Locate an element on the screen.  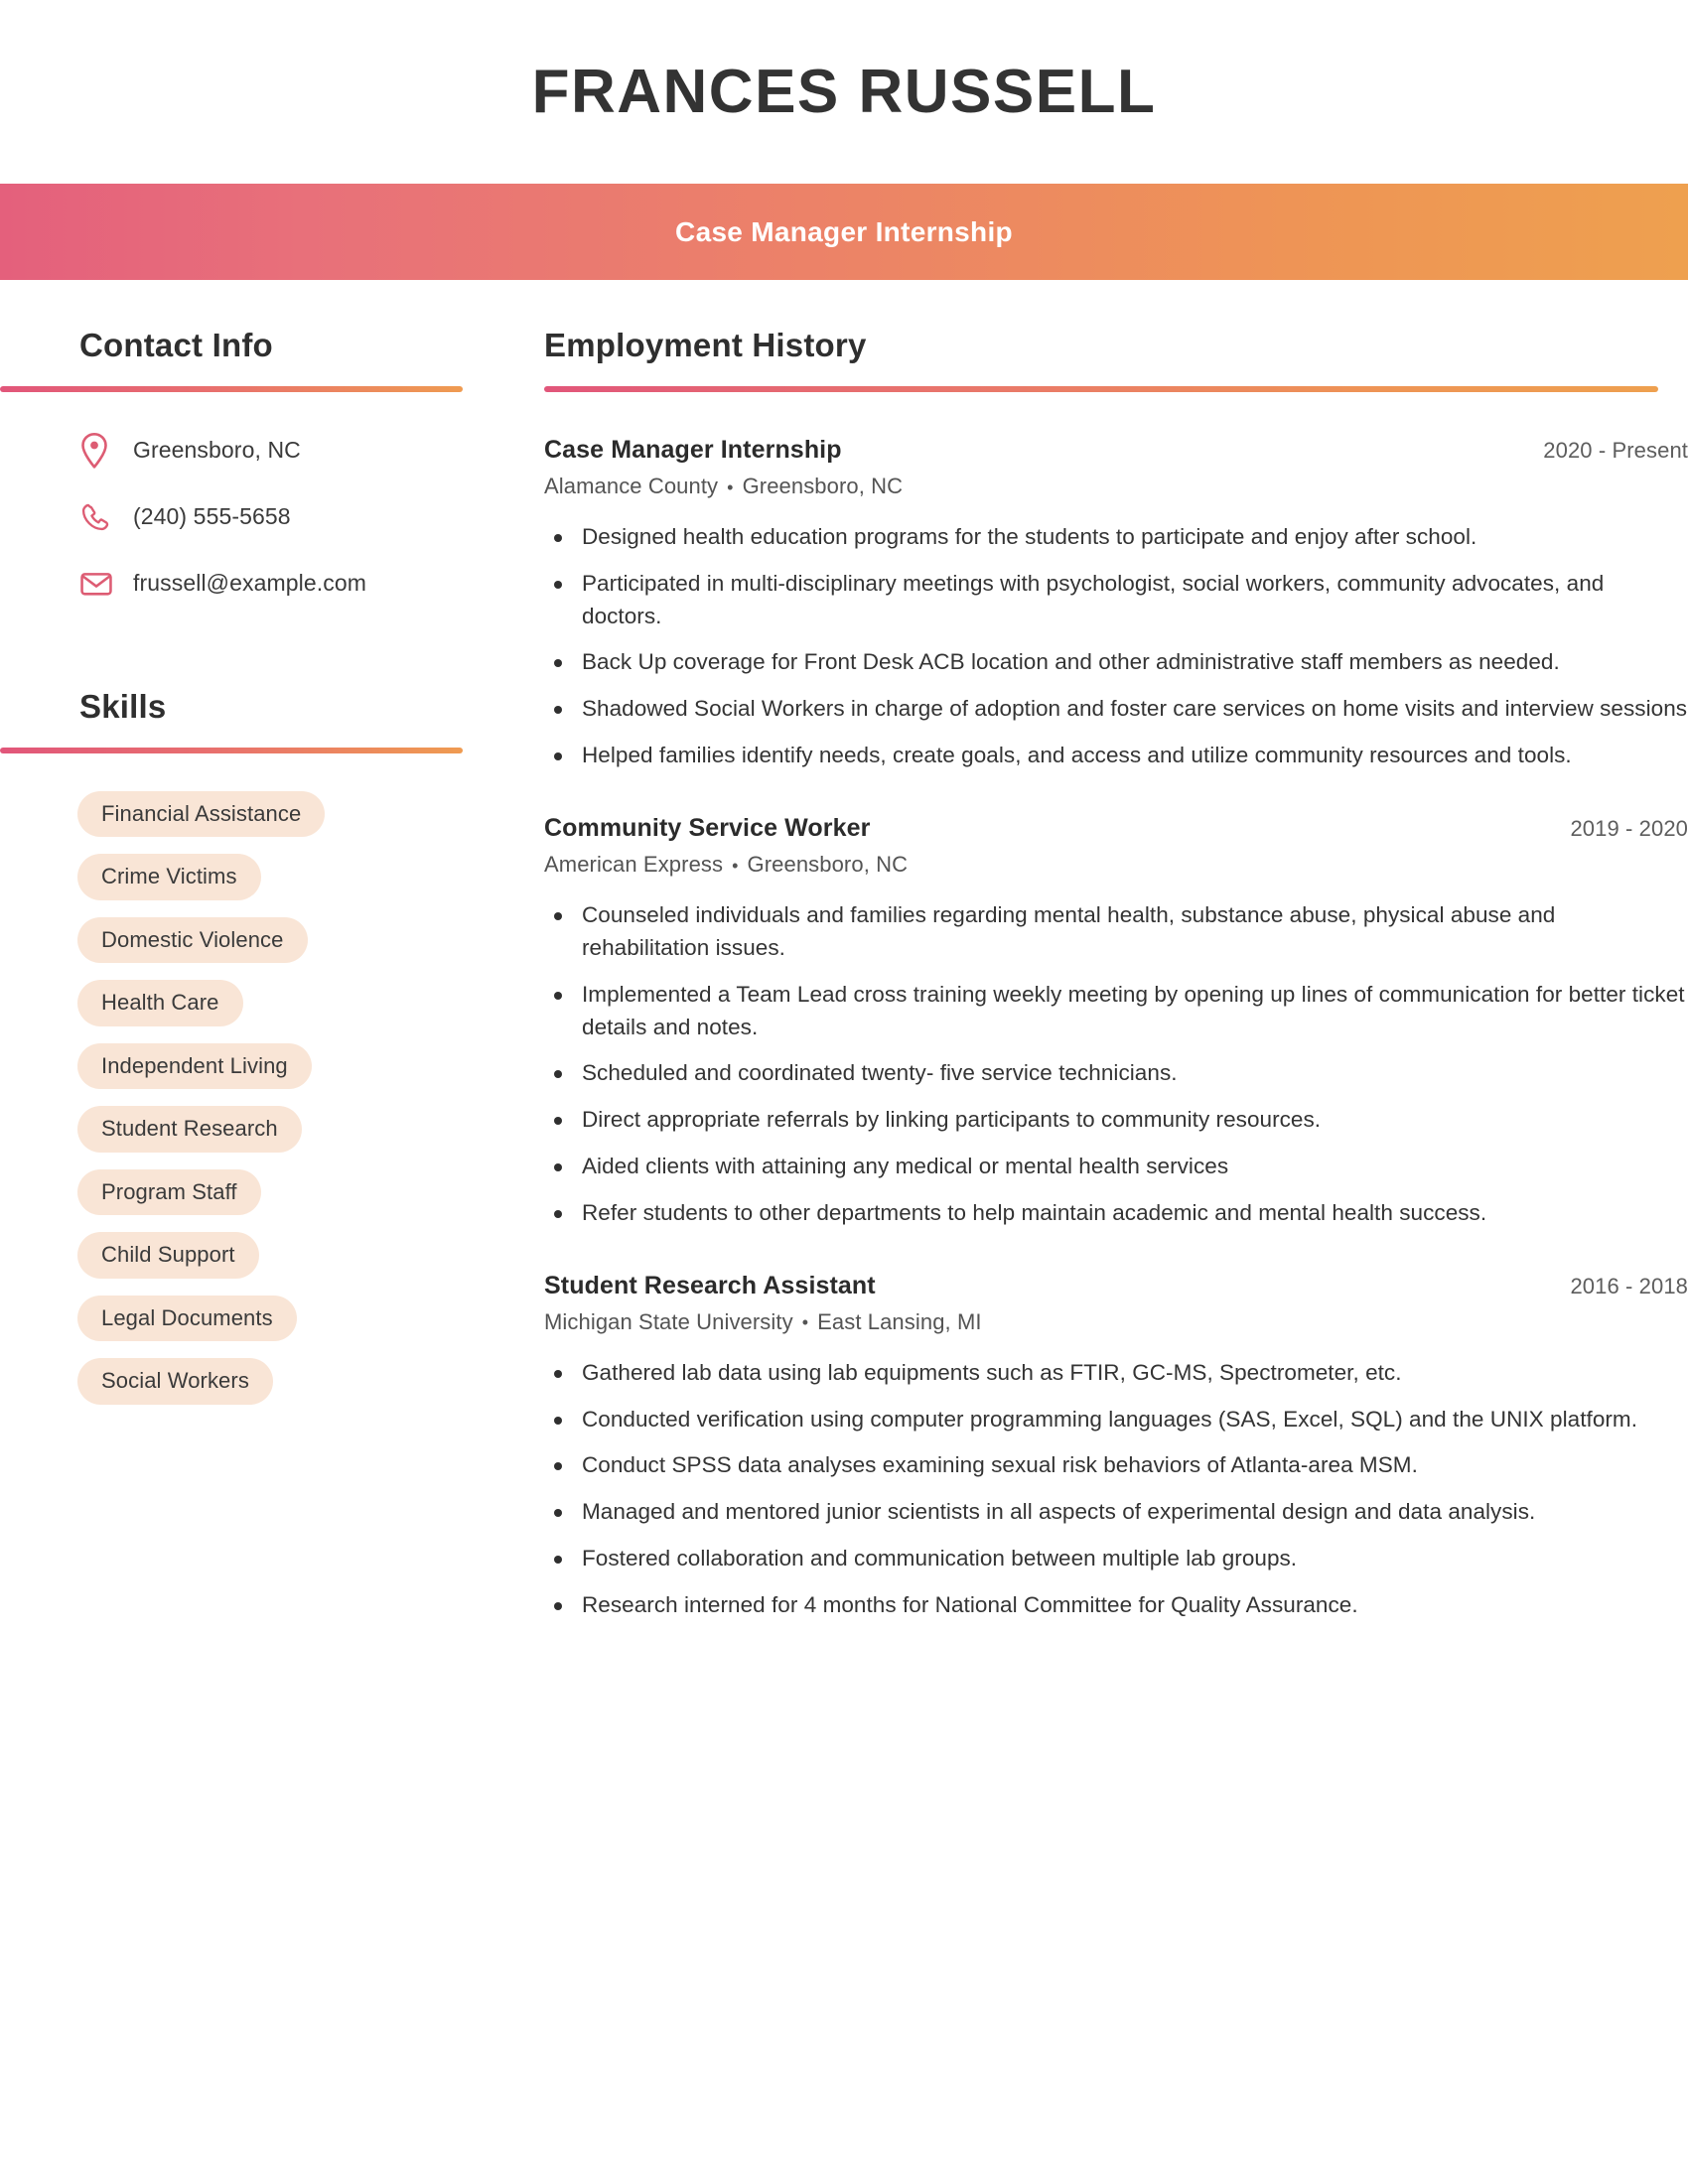
resume-header: FRANCES RUSSELL is located at coordinates (844, 92).